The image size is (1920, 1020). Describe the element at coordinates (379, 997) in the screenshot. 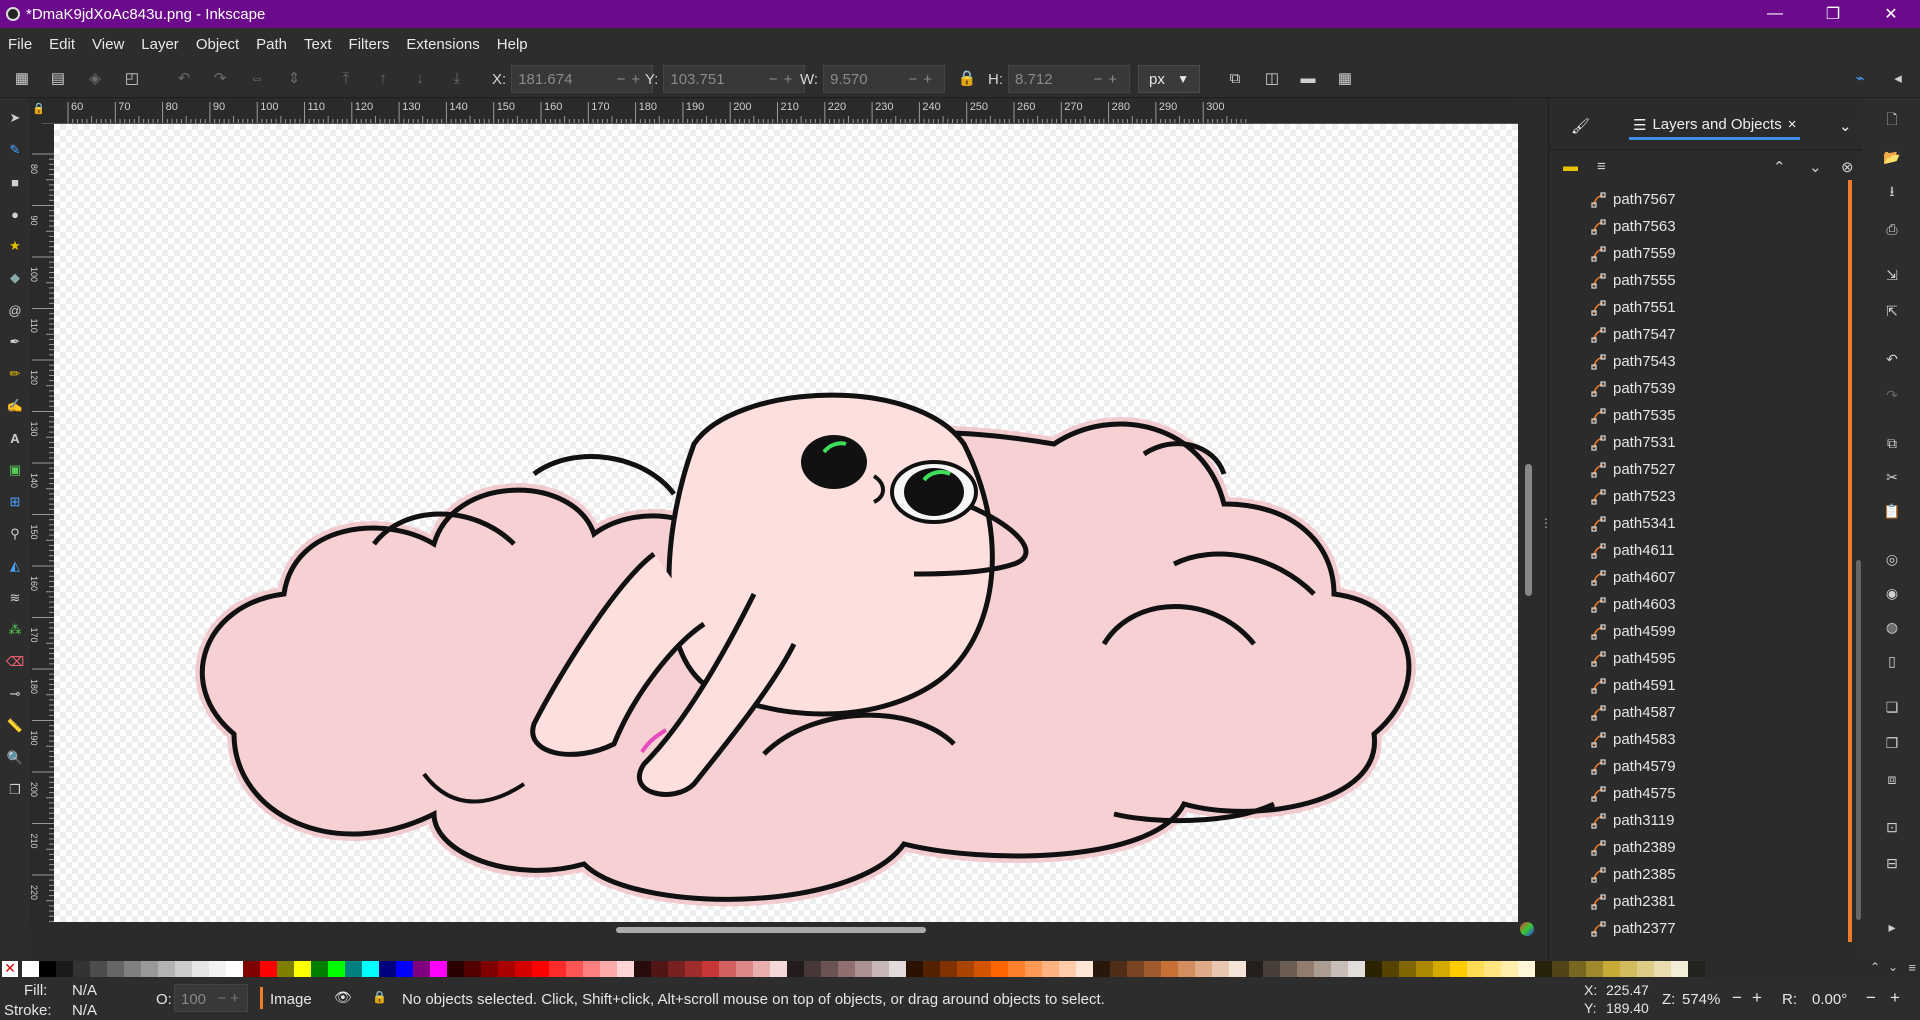

I see `layer-lock-icon: 🔒` at that location.